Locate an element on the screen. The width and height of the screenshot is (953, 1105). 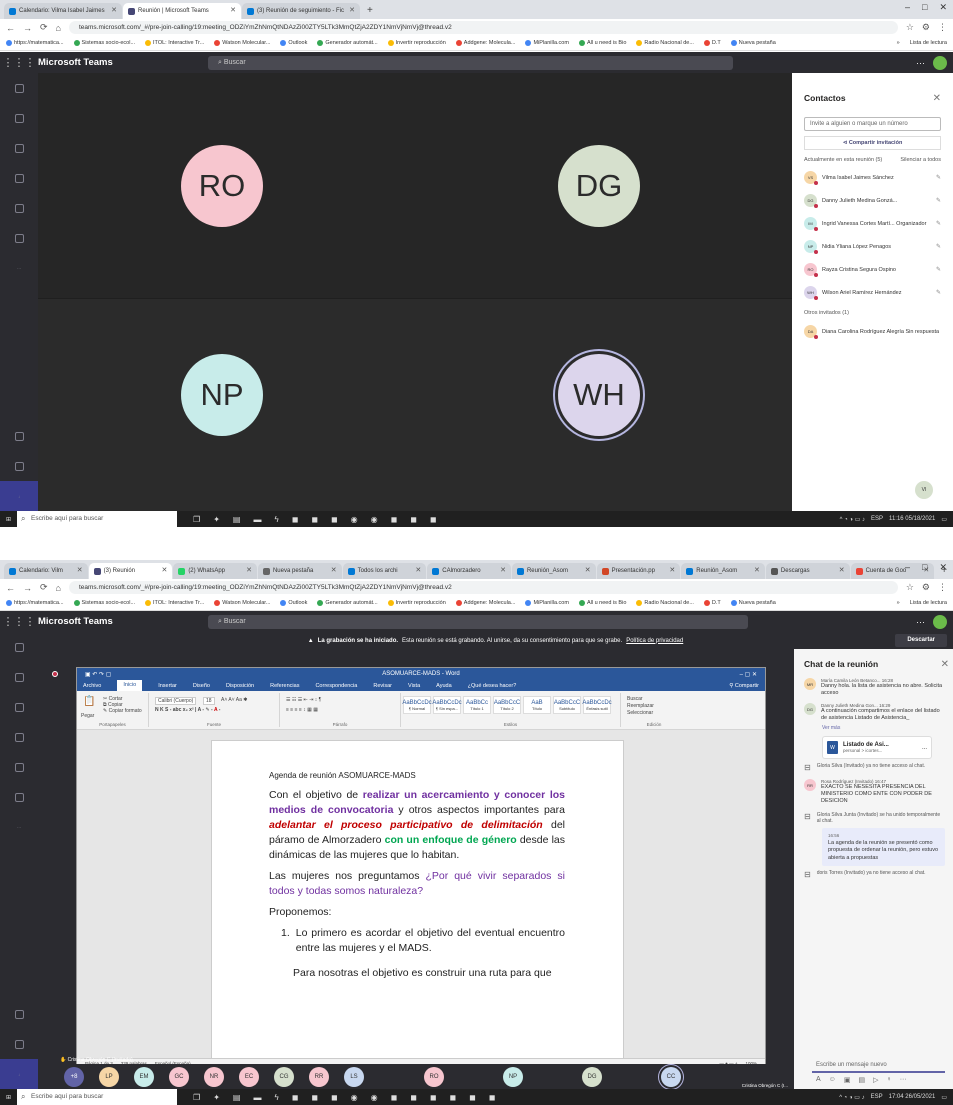
taskbar-search: Escribe aquí para buscar is located at coordinates (97, 519).